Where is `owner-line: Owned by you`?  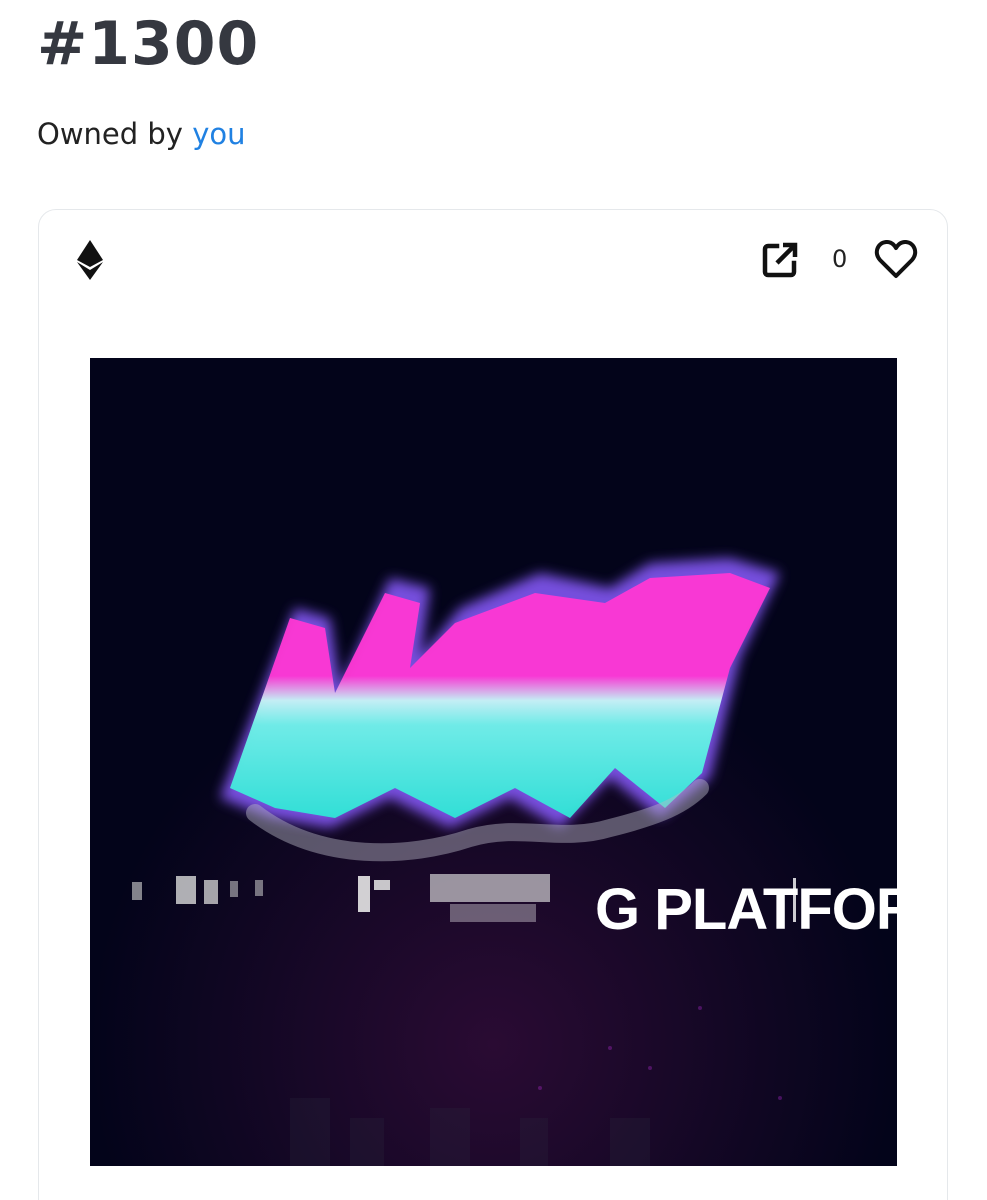
owner-line: Owned by you is located at coordinates (141, 134).